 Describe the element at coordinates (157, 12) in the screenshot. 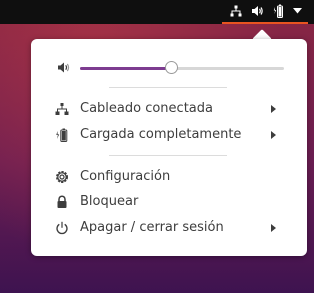

I see `top-panel` at that location.